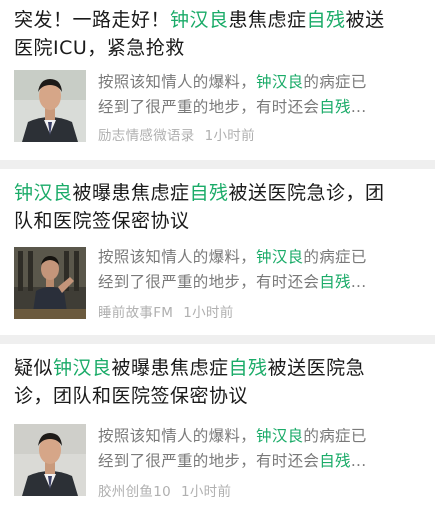 The width and height of the screenshot is (435, 515). Describe the element at coordinates (219, 34) in the screenshot. I see `result-title: 突发！一路走好！钟汉良患焦虑症自残被送医院ICU，紧急抢救` at that location.